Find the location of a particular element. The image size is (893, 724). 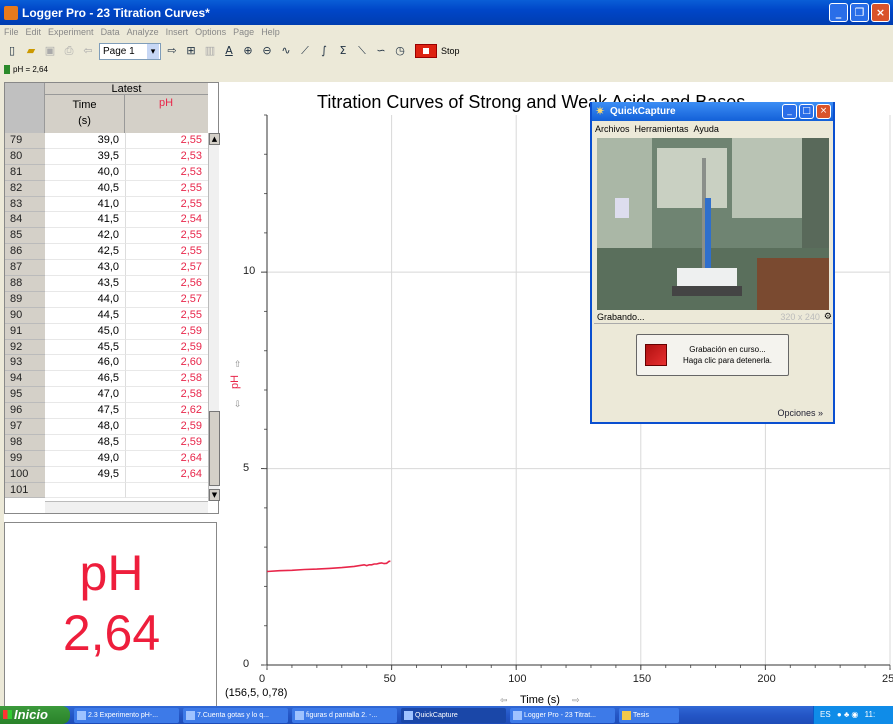

table-row: 94 46,5 2,58 is located at coordinates (106, 379).